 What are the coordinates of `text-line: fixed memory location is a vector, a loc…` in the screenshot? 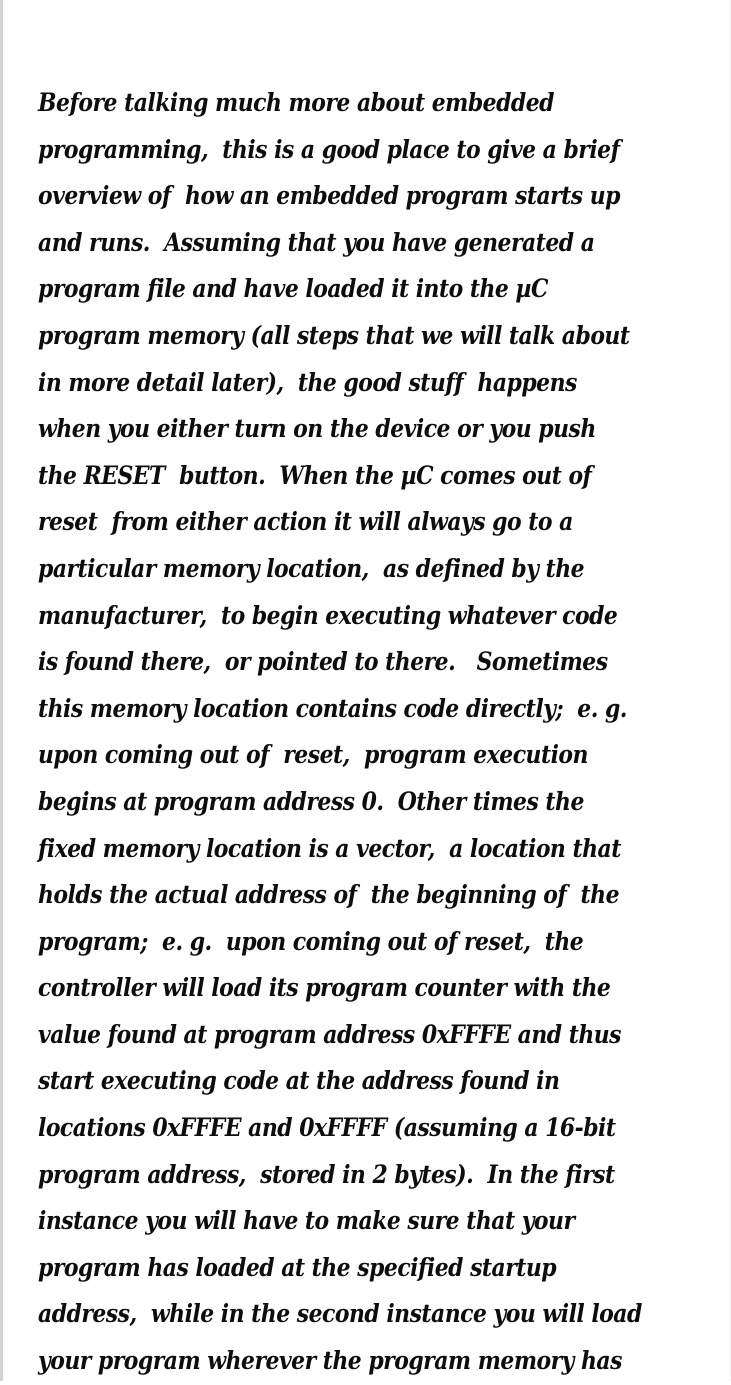 It's located at (329, 848).